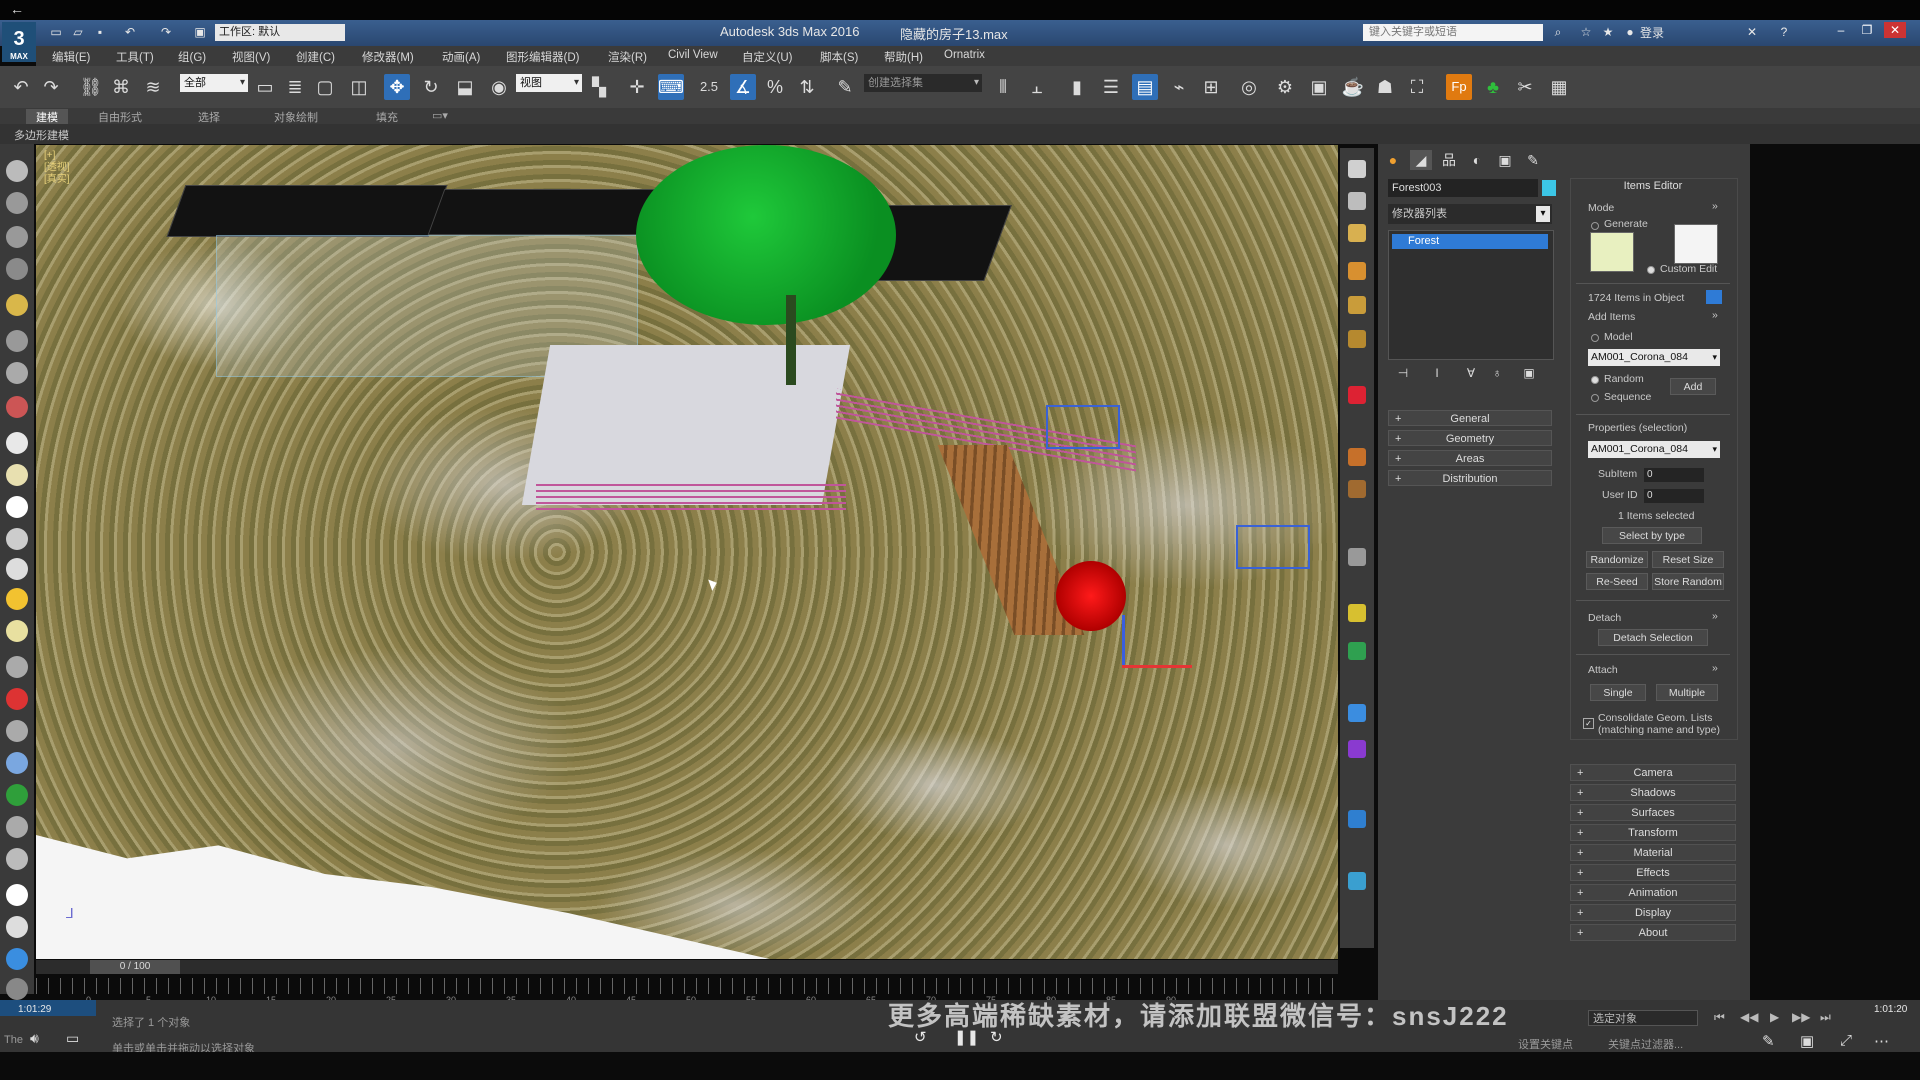 The height and width of the screenshot is (1080, 1920). Describe the element at coordinates (1470, 458) in the screenshot. I see `rollout-areas: + Areas` at that location.